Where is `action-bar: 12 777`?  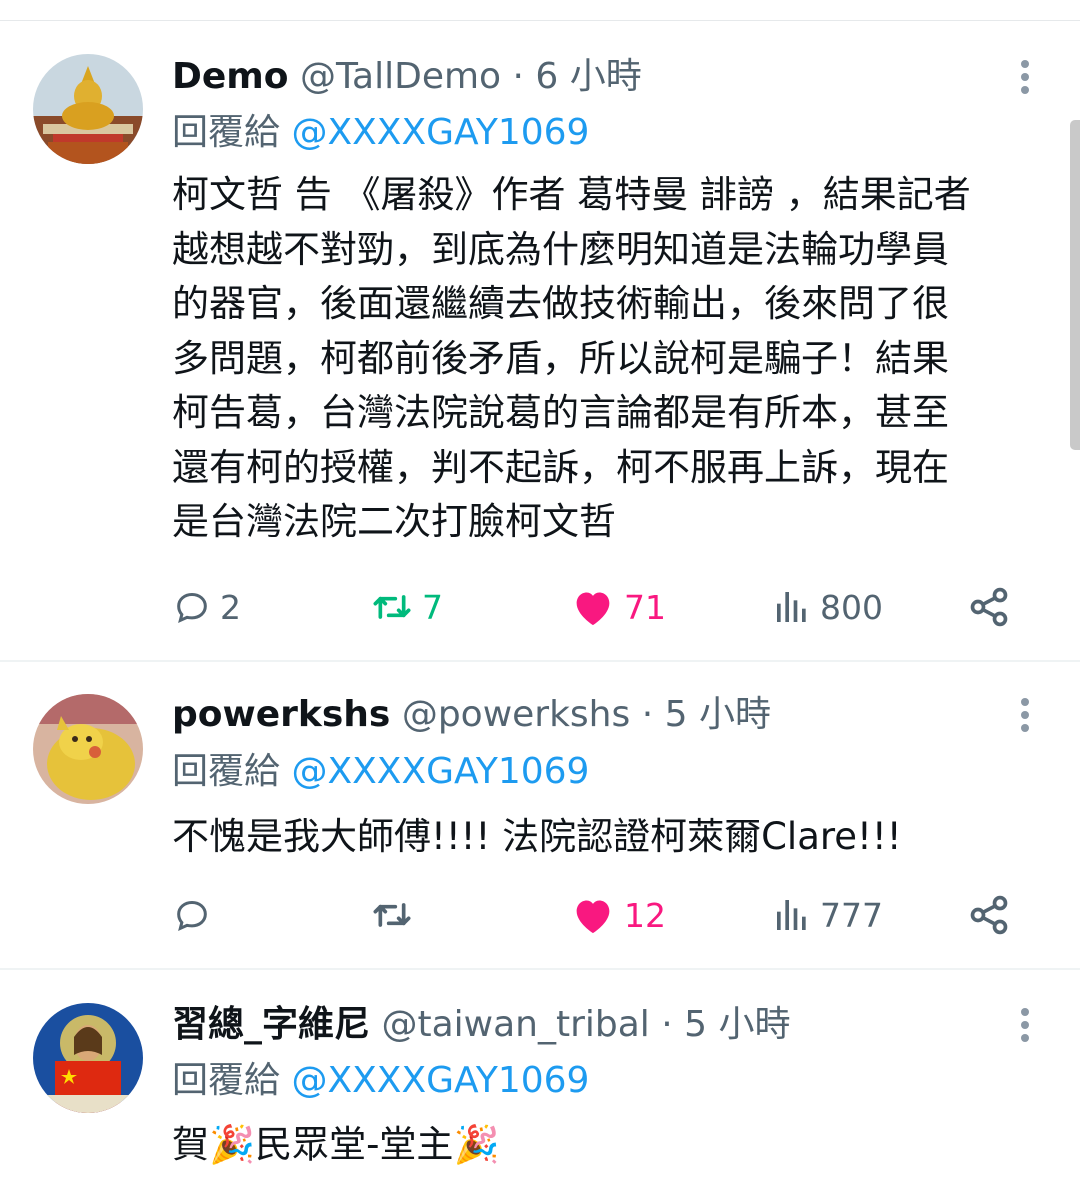
action-bar: 12 777 is located at coordinates (602, 915).